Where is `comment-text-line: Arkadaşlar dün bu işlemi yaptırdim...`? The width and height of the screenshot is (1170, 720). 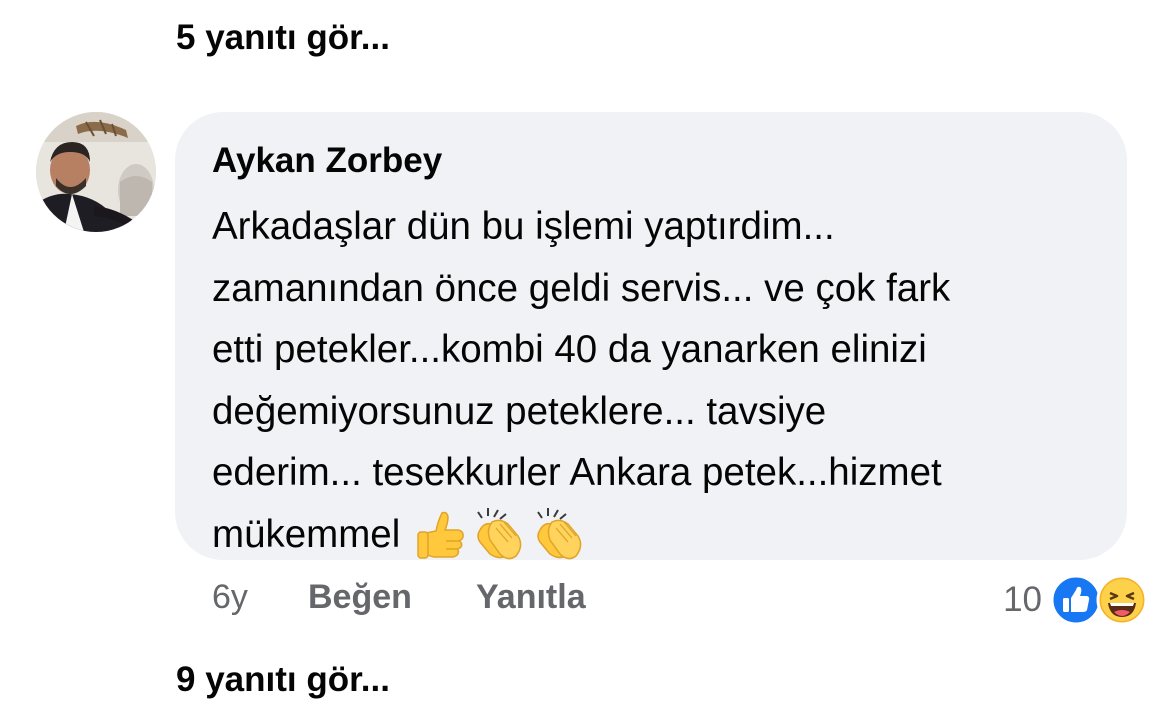 comment-text-line: Arkadaşlar dün bu işlemi yaptırdim... is located at coordinates (523, 226).